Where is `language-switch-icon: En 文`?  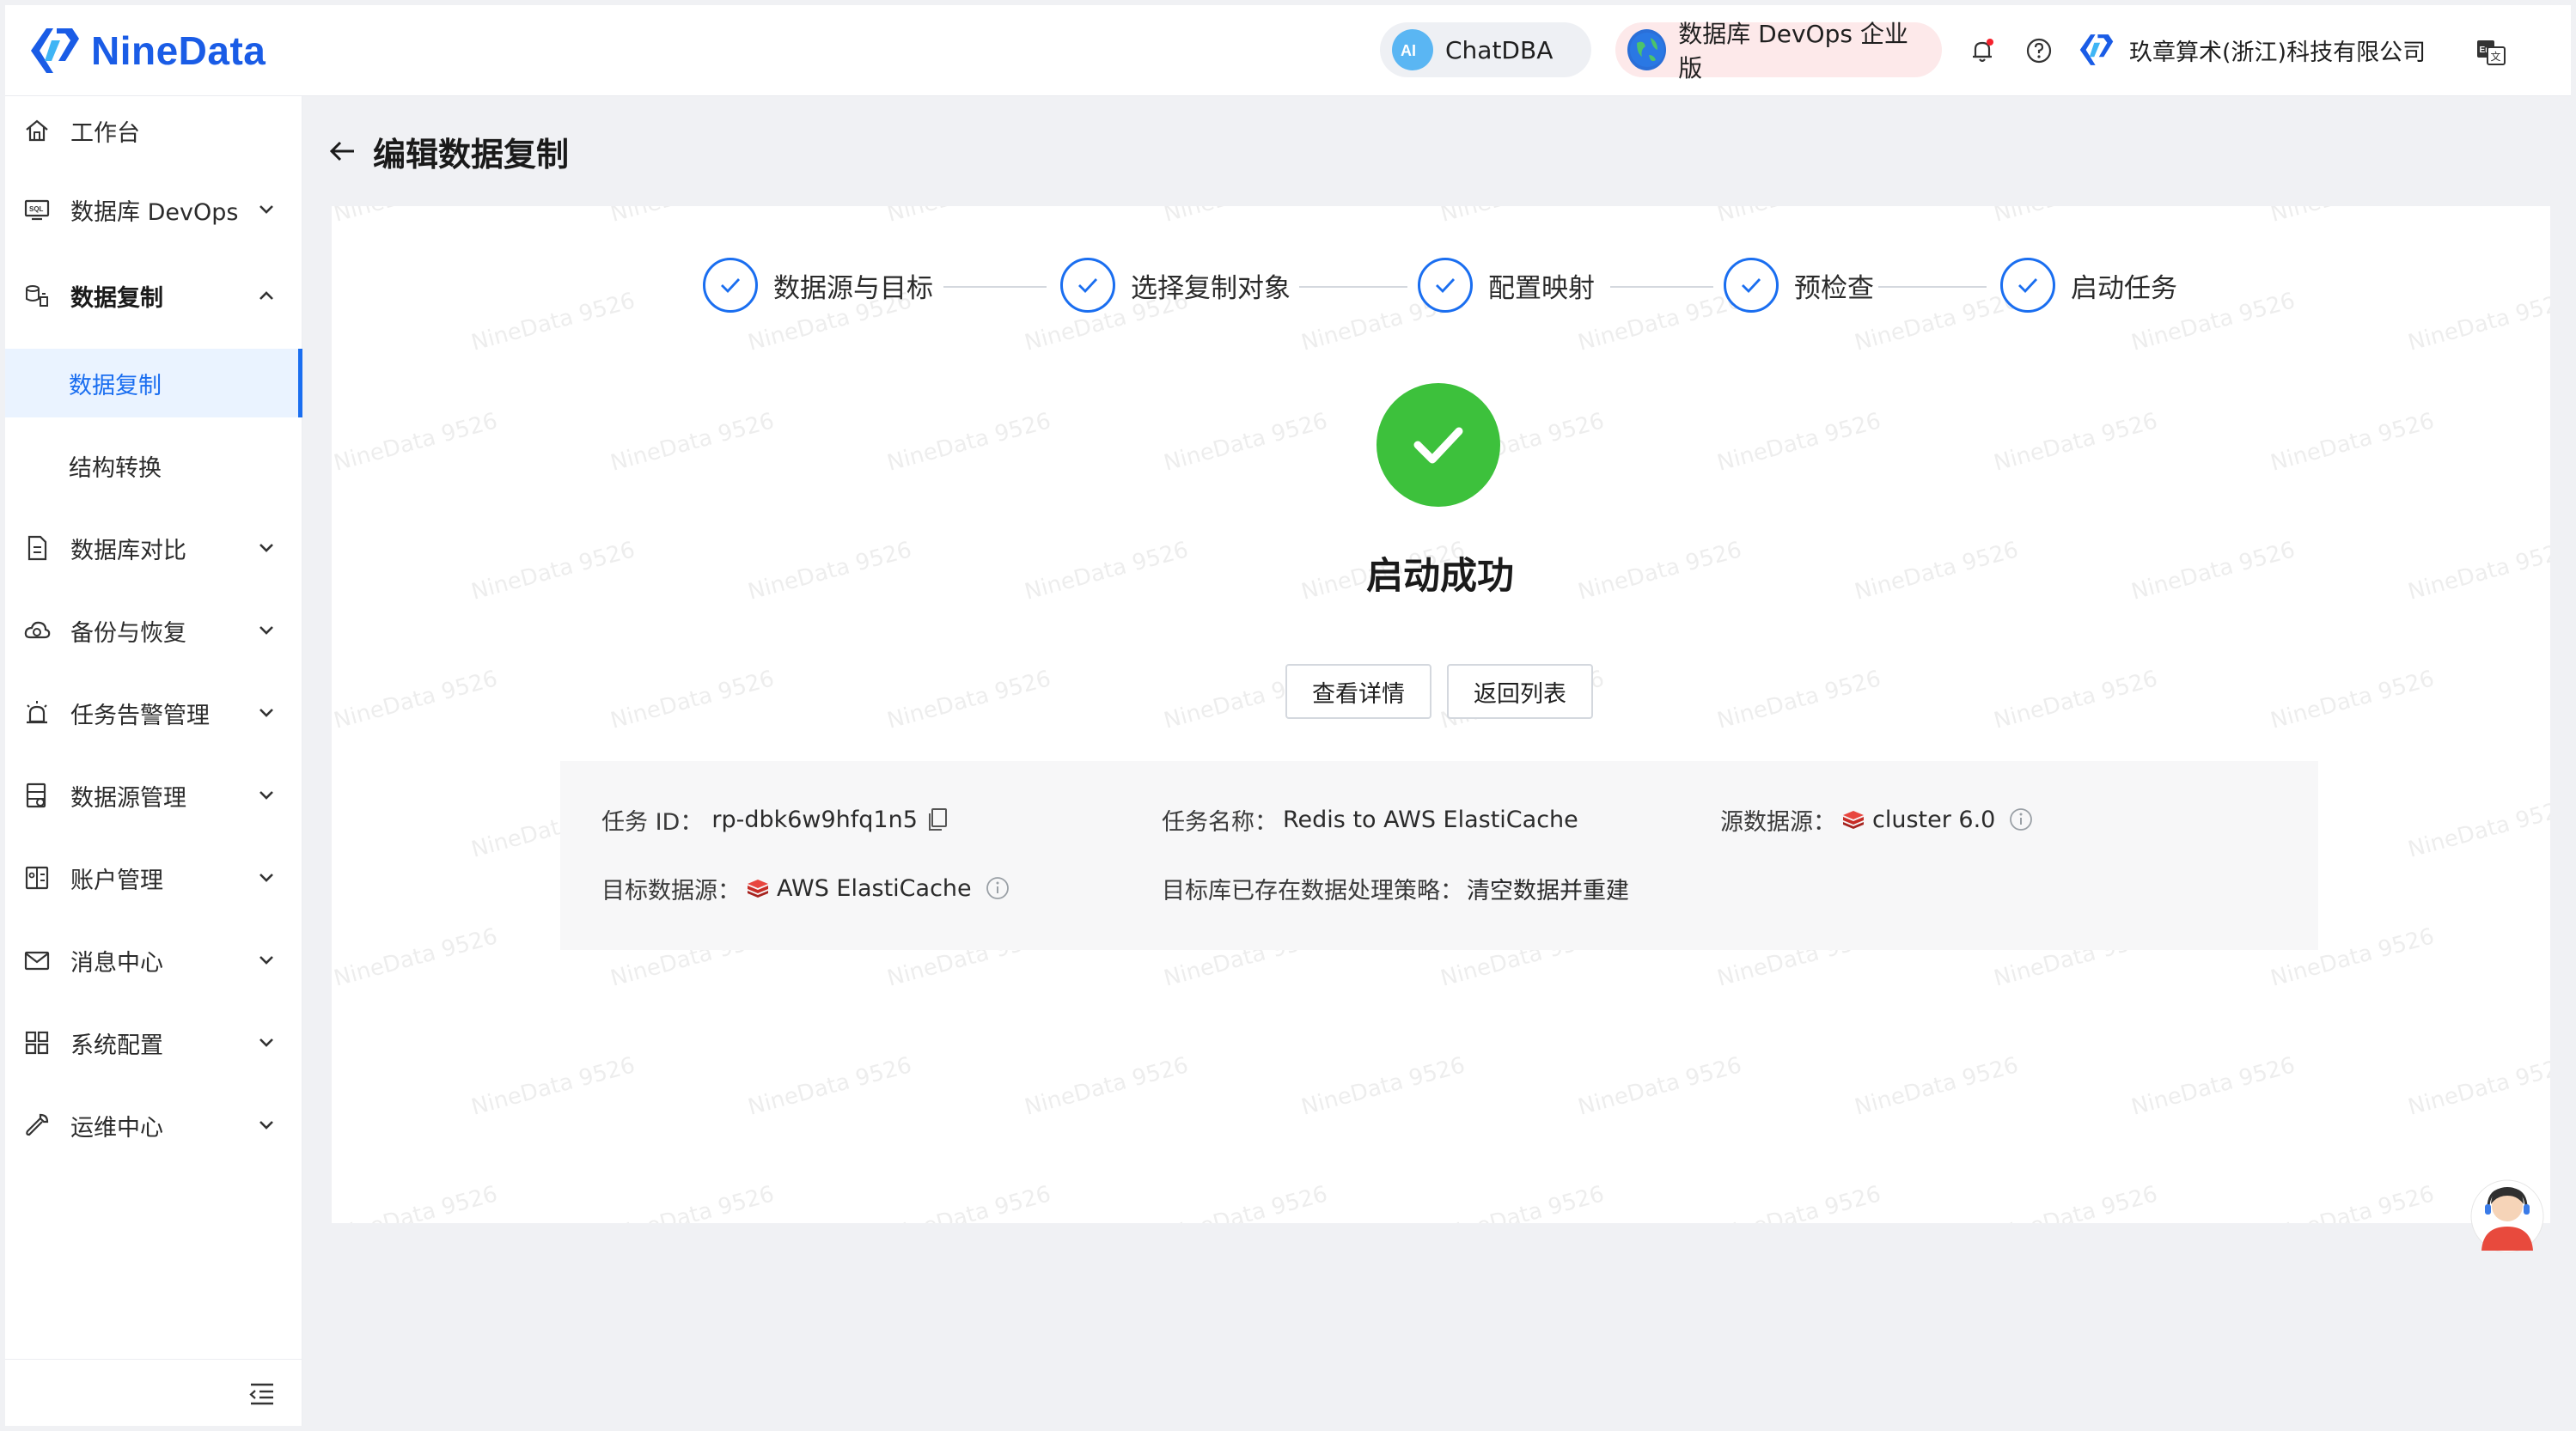 language-switch-icon: En 文 is located at coordinates (2491, 52).